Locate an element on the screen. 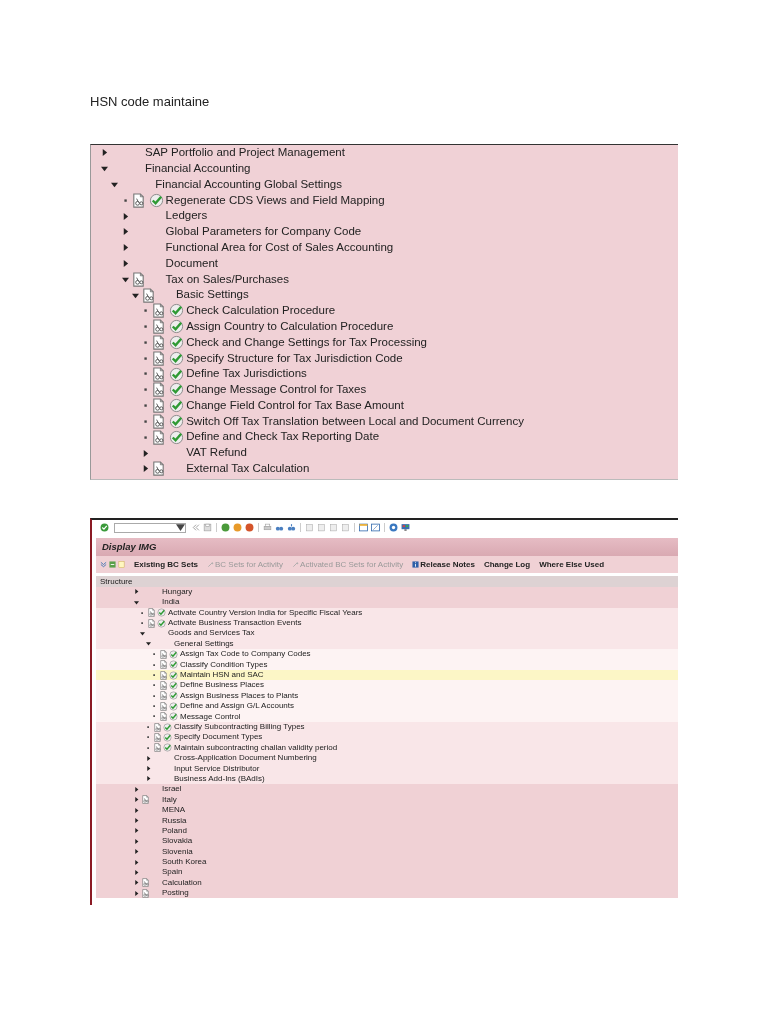 The height and width of the screenshot is (1024, 768). tree-row: Posting is located at coordinates (387, 893).